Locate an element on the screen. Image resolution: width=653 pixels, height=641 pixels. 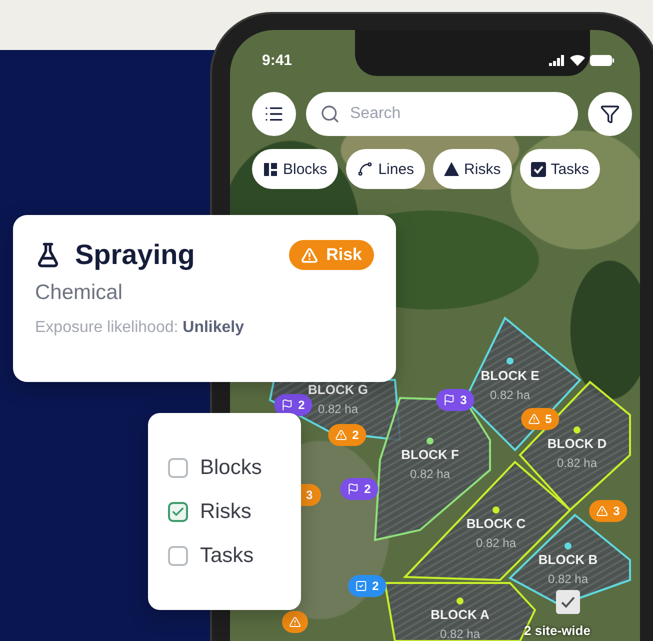
layer-chip: Blocks is located at coordinates (295, 169).